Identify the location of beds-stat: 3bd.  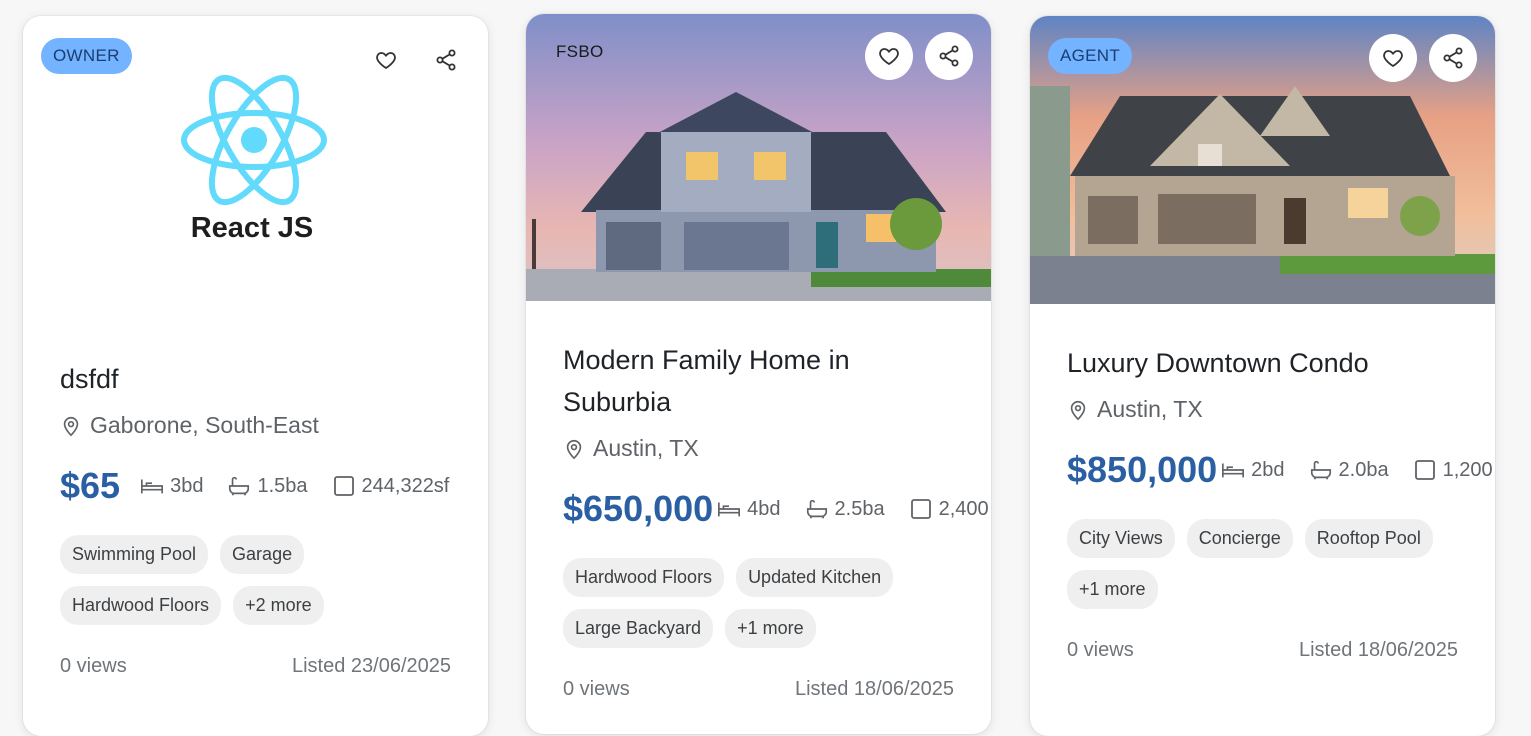
(171, 486).